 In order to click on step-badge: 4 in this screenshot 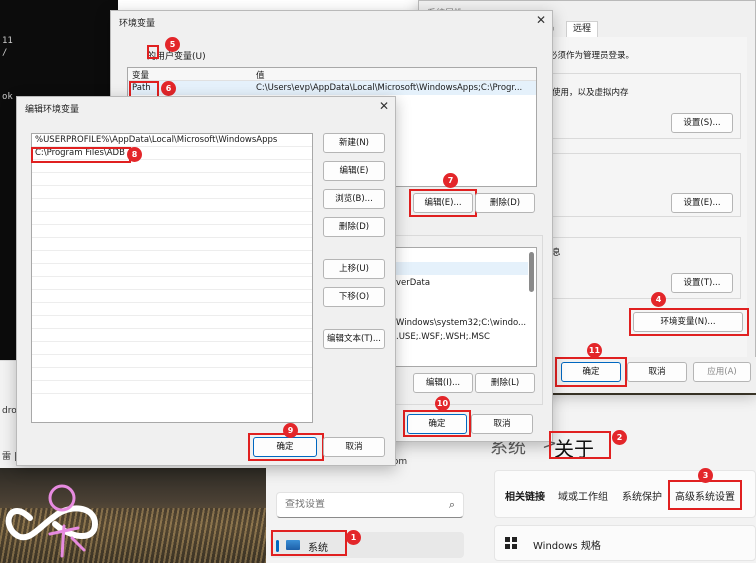, I will do `click(658, 299)`.